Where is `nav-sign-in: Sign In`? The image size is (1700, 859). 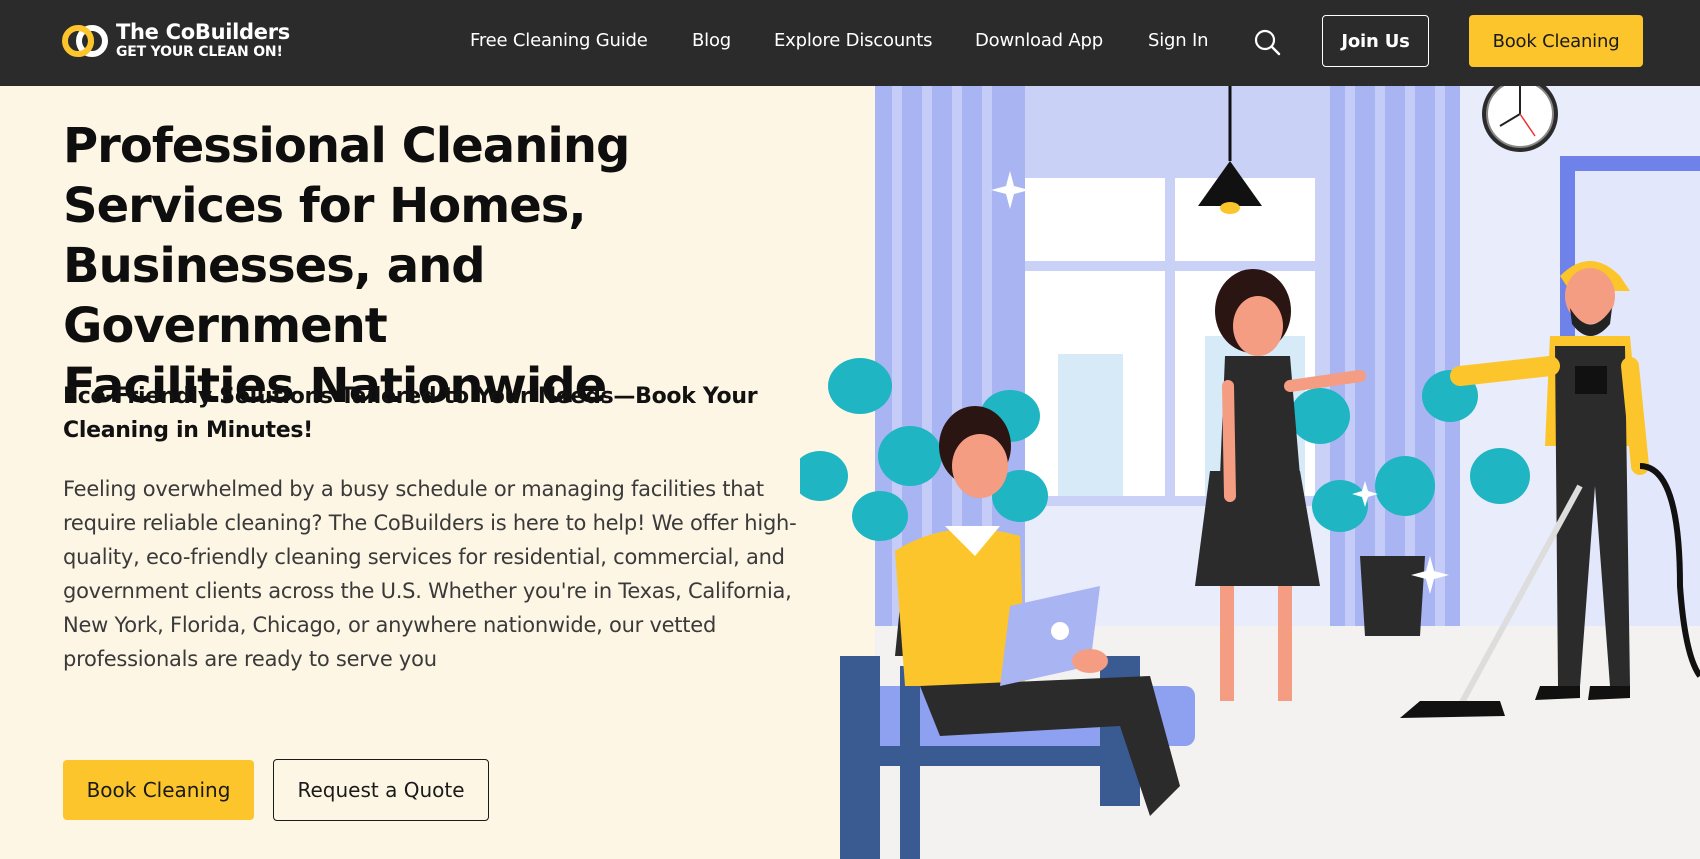 nav-sign-in: Sign In is located at coordinates (1178, 40).